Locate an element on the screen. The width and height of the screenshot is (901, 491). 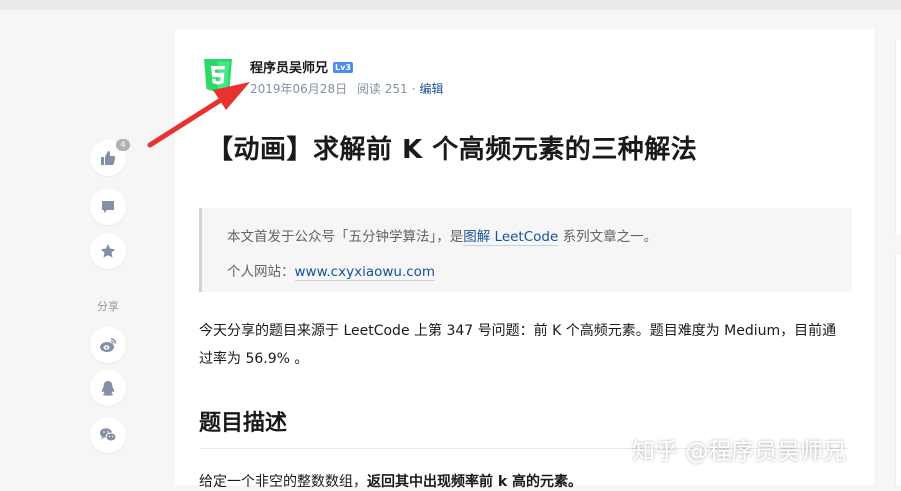
problem-text: 给定一个非空的整数数组， is located at coordinates (283, 482).